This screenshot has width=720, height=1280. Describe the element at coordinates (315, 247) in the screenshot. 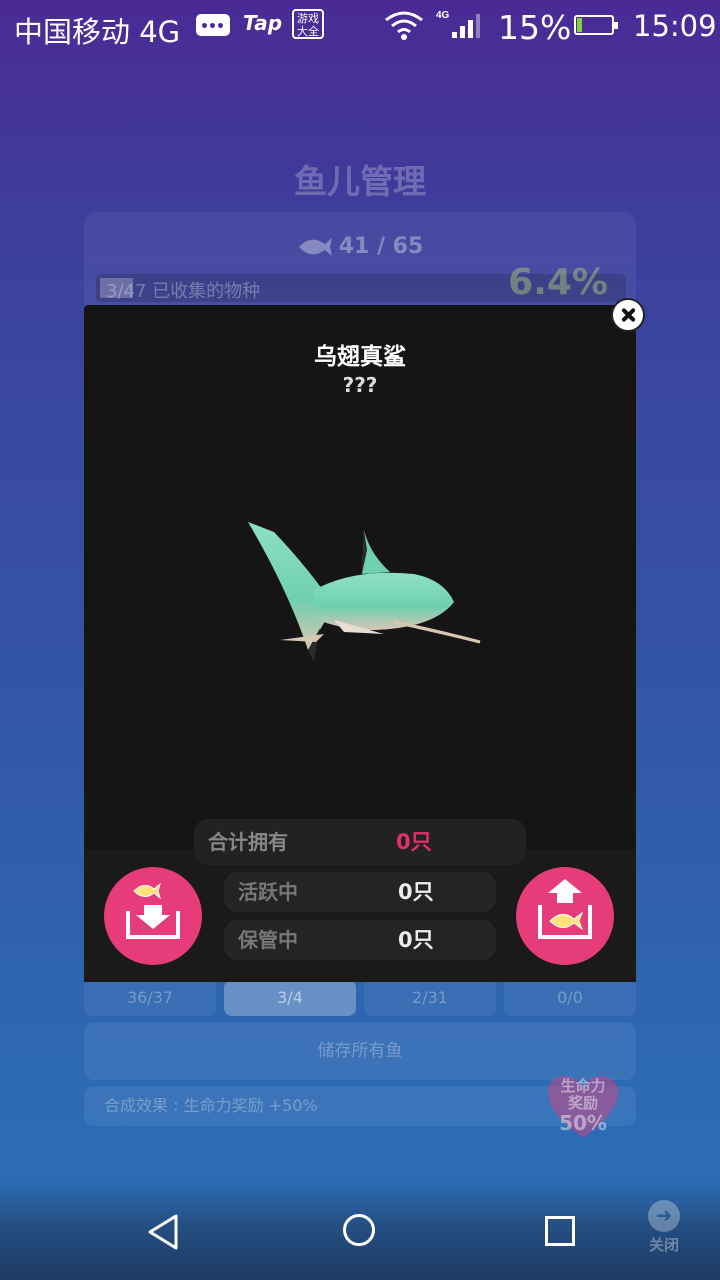

I see `fish-icon` at that location.